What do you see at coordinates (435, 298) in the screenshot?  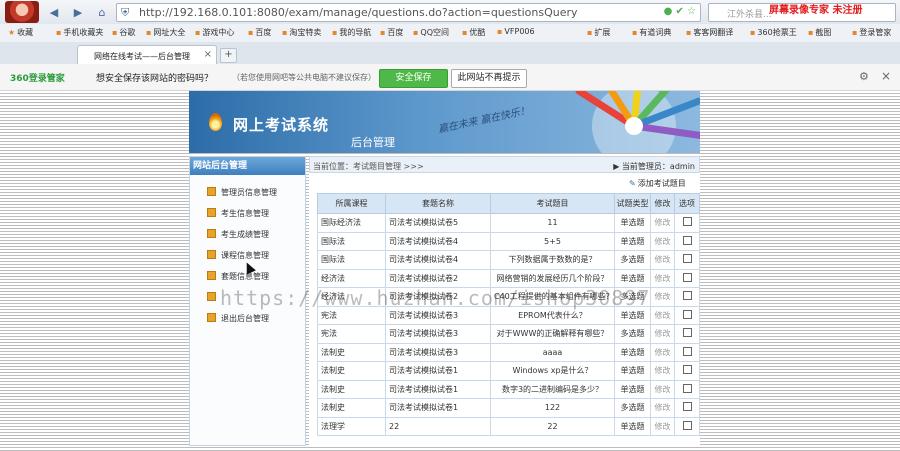 I see `url-watermark: https://www.huzhan.com/ishop30897` at bounding box center [435, 298].